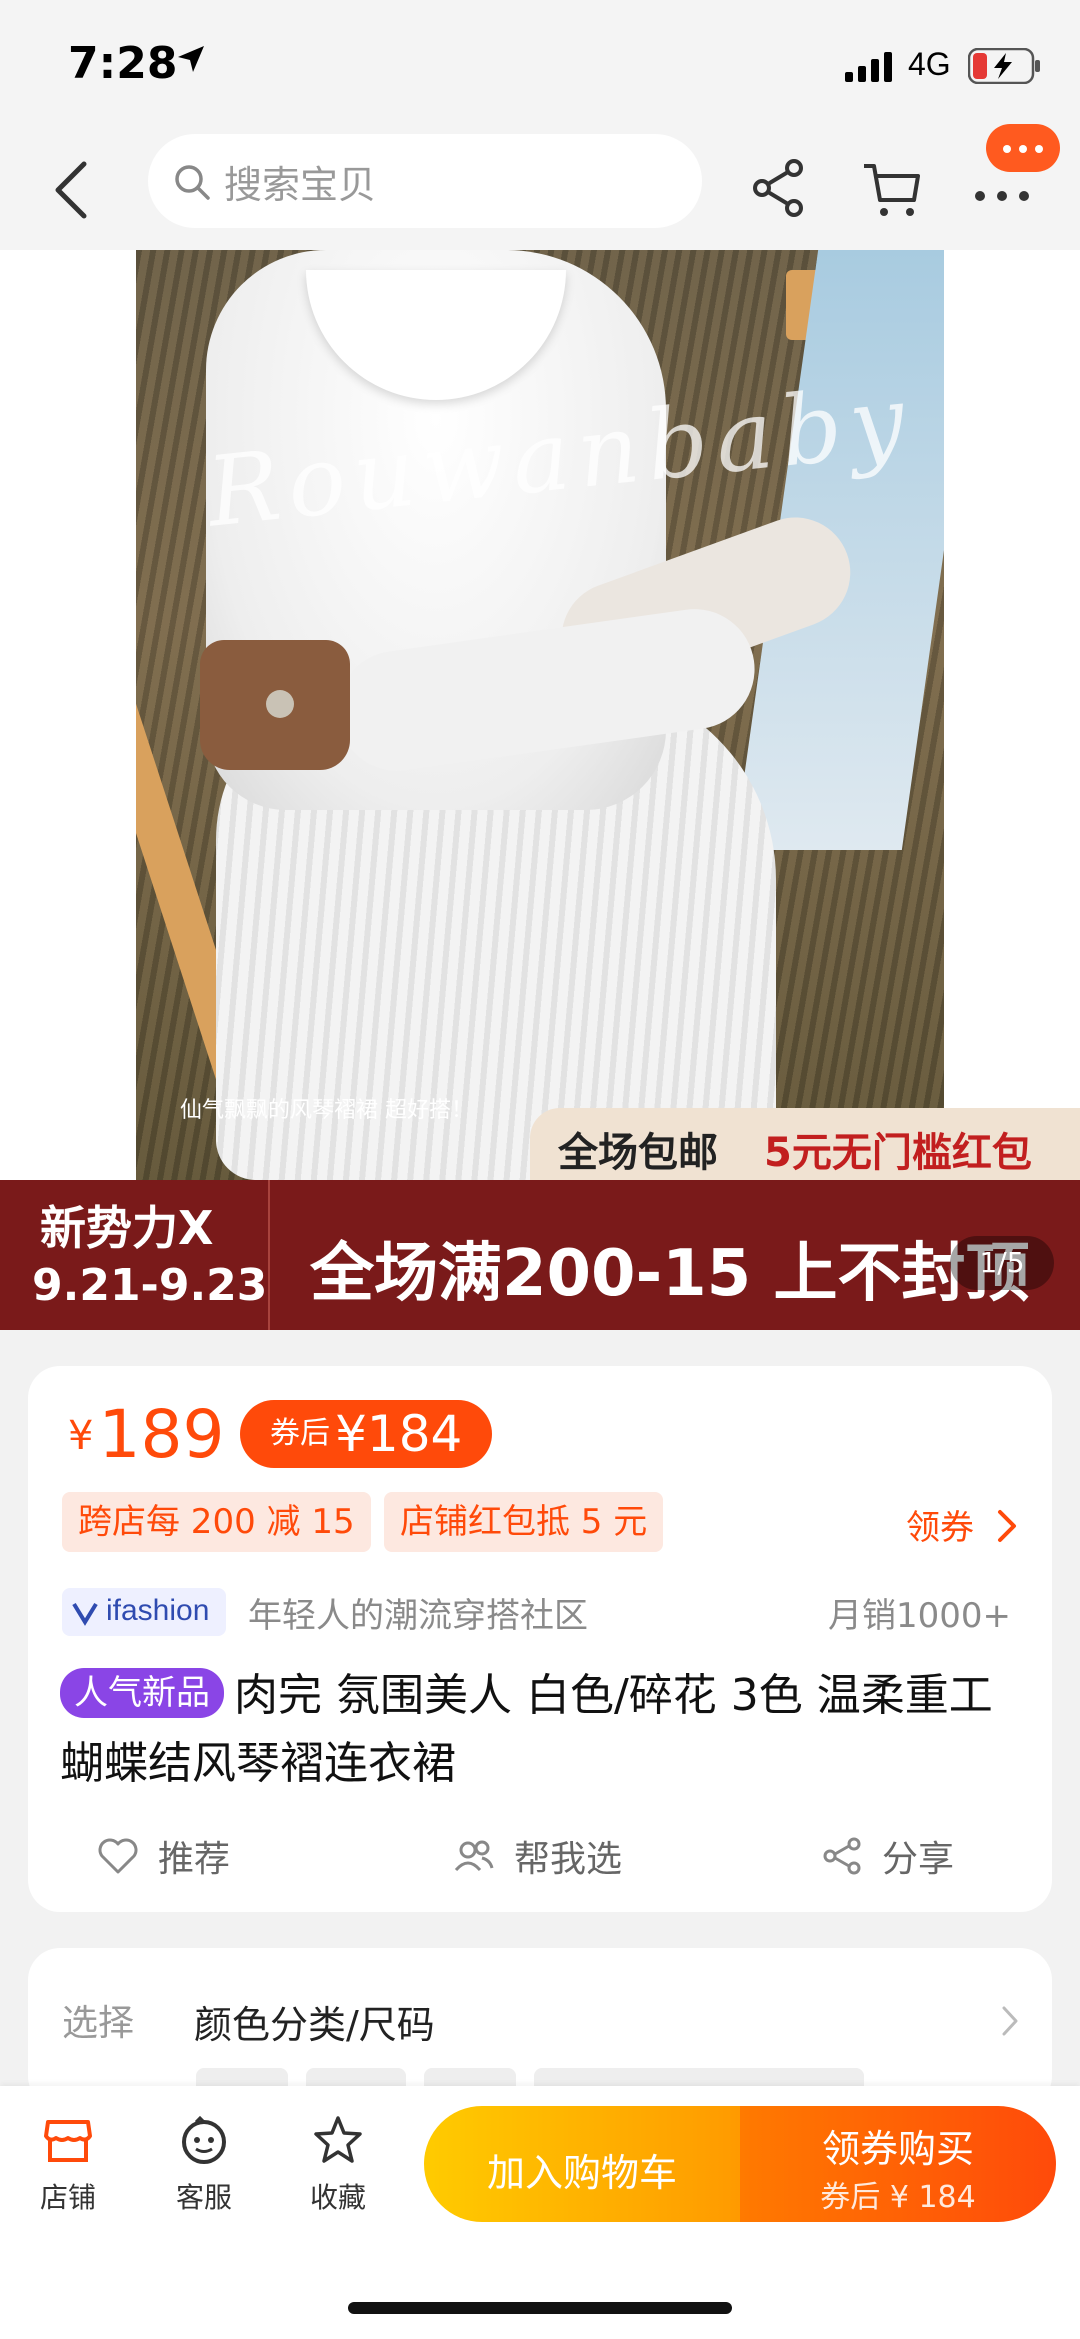 The width and height of the screenshot is (1080, 2339). Describe the element at coordinates (929, 64) in the screenshot. I see `network-type: 4G` at that location.